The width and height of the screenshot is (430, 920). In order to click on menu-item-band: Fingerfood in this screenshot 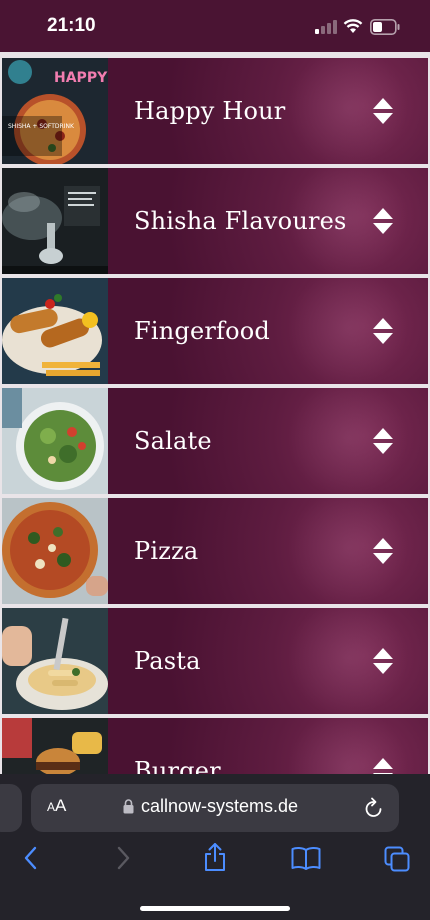, I will do `click(268, 331)`.